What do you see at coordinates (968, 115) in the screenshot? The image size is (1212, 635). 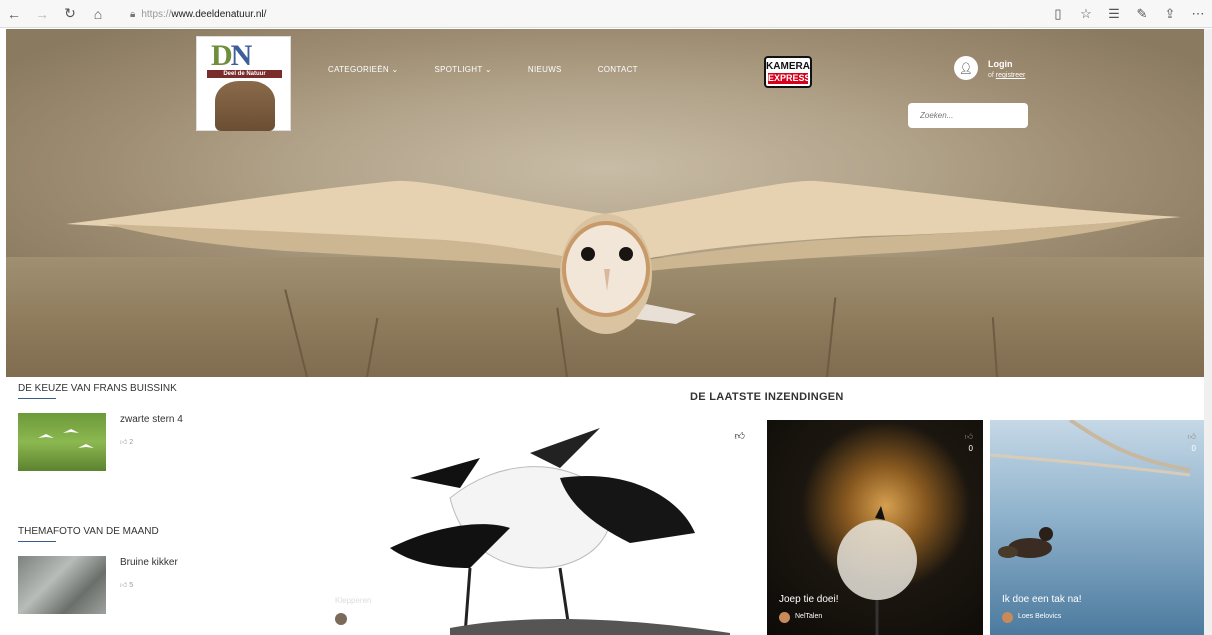 I see `search-input` at bounding box center [968, 115].